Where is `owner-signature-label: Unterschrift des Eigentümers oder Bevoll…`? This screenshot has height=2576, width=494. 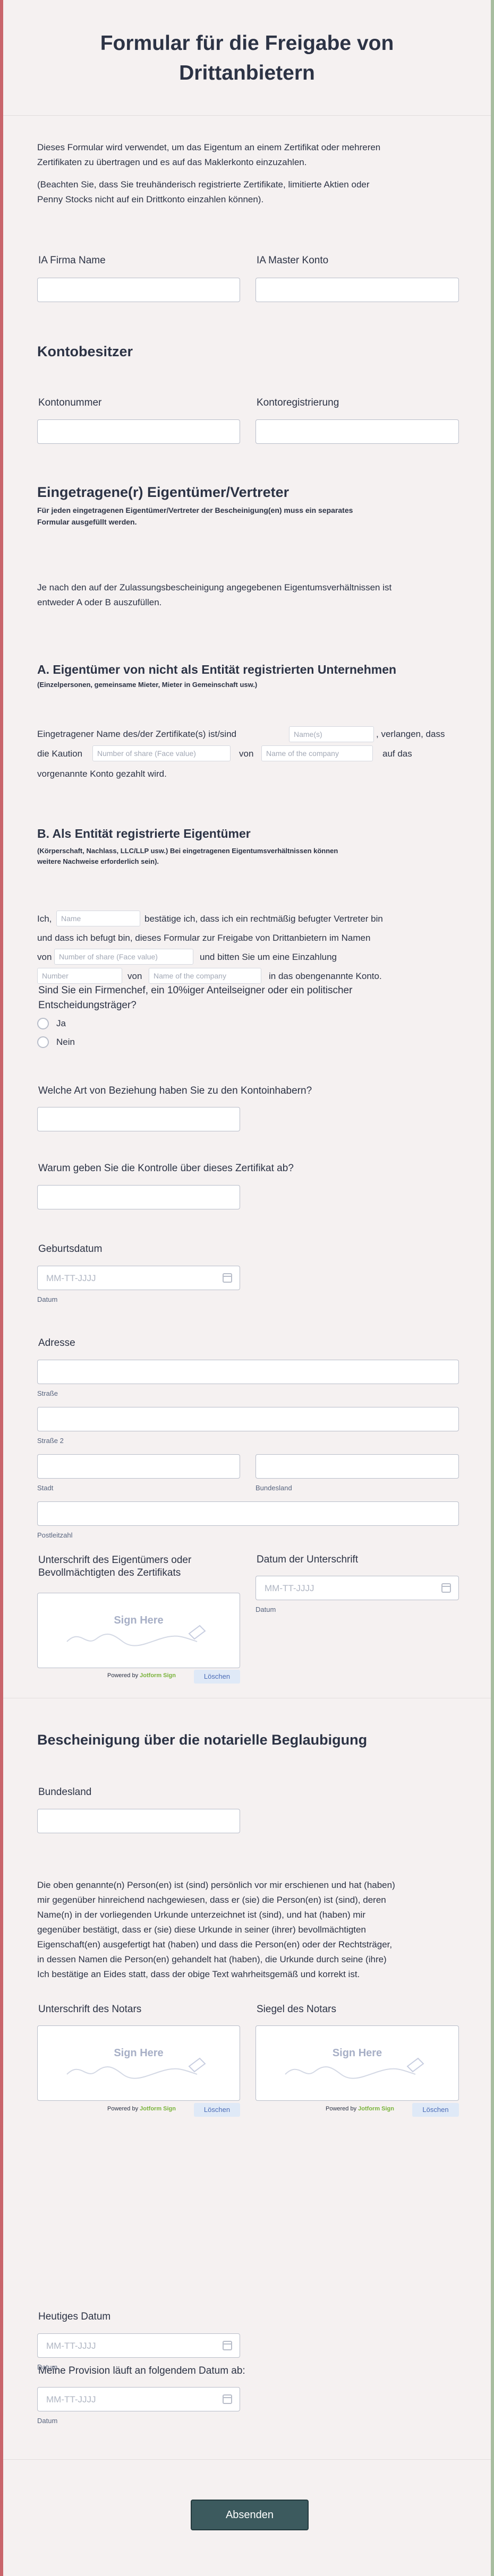
owner-signature-label: Unterschrift des Eigentümers oder Bevoll… is located at coordinates (115, 1566).